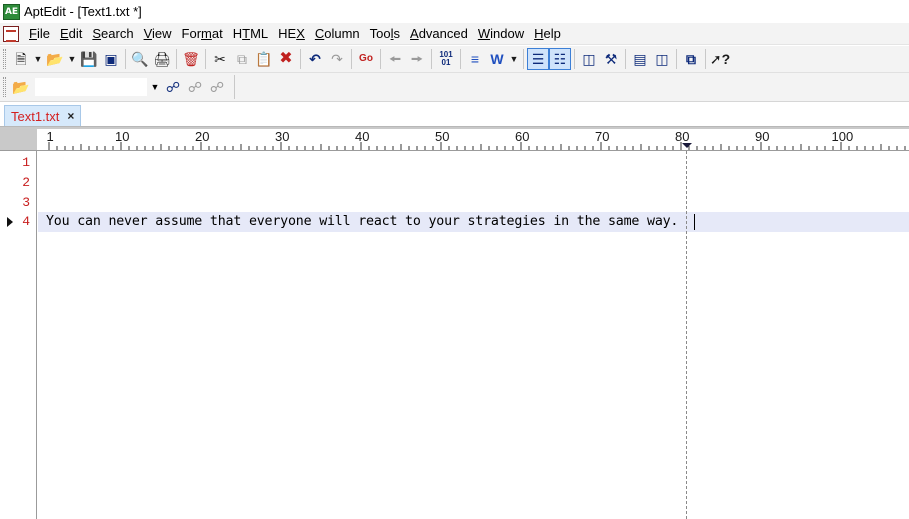  What do you see at coordinates (140, 59) in the screenshot?
I see `print-preview-icon: 🔍` at bounding box center [140, 59].